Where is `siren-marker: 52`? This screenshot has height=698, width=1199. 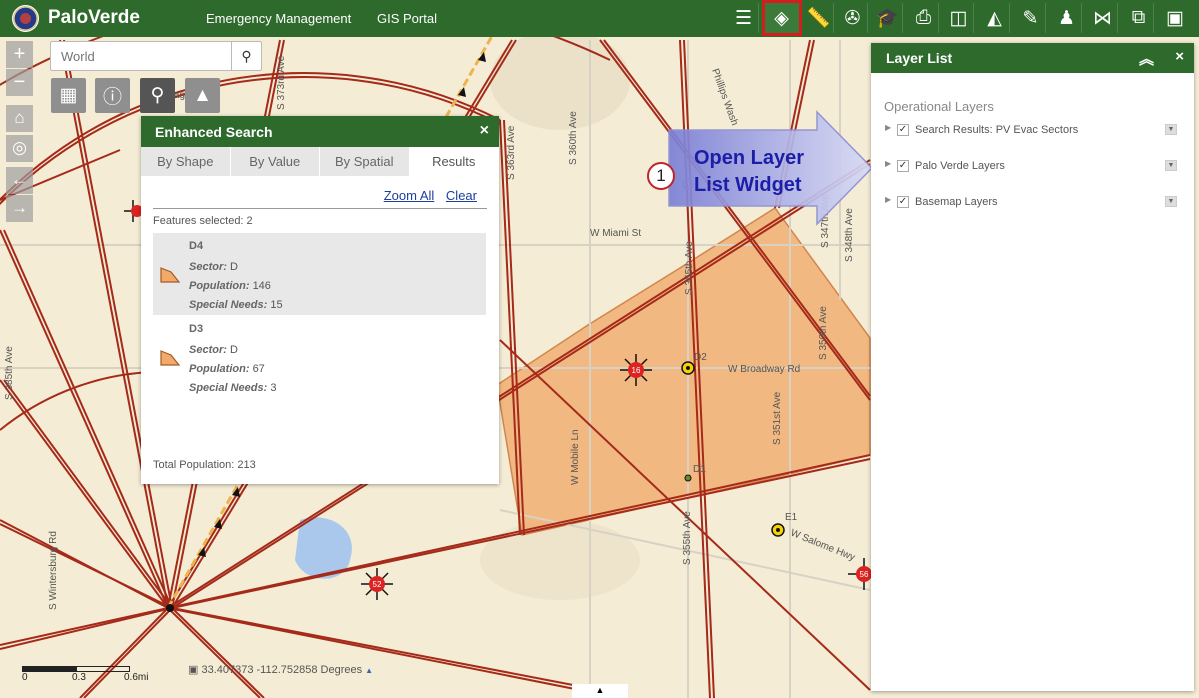
siren-marker: 52 is located at coordinates (377, 584).